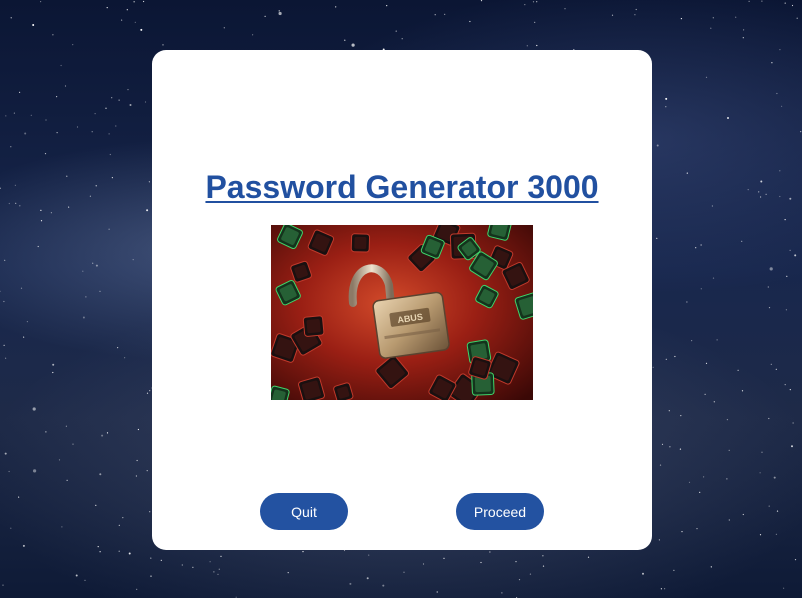  Describe the element at coordinates (402, 187) in the screenshot. I see `page-title: Password Generator 3000` at that location.